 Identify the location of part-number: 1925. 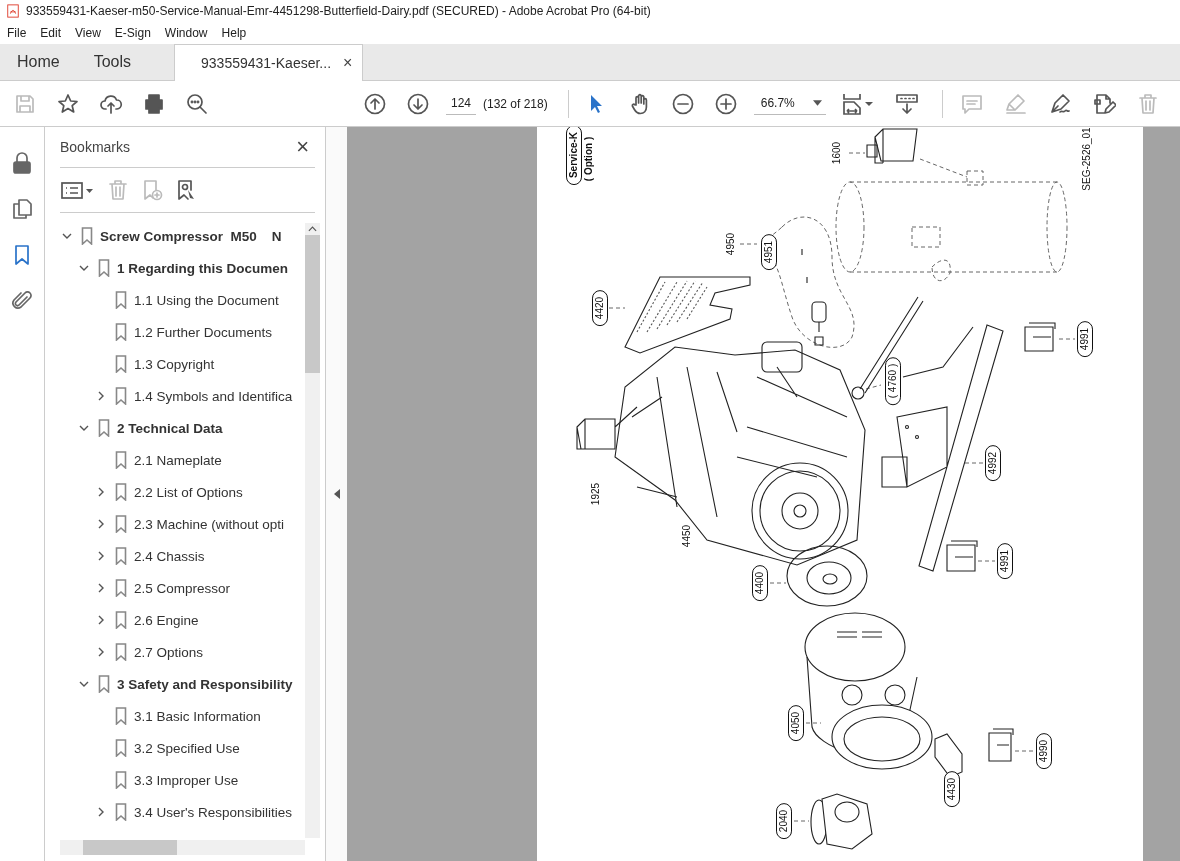
(596, 494).